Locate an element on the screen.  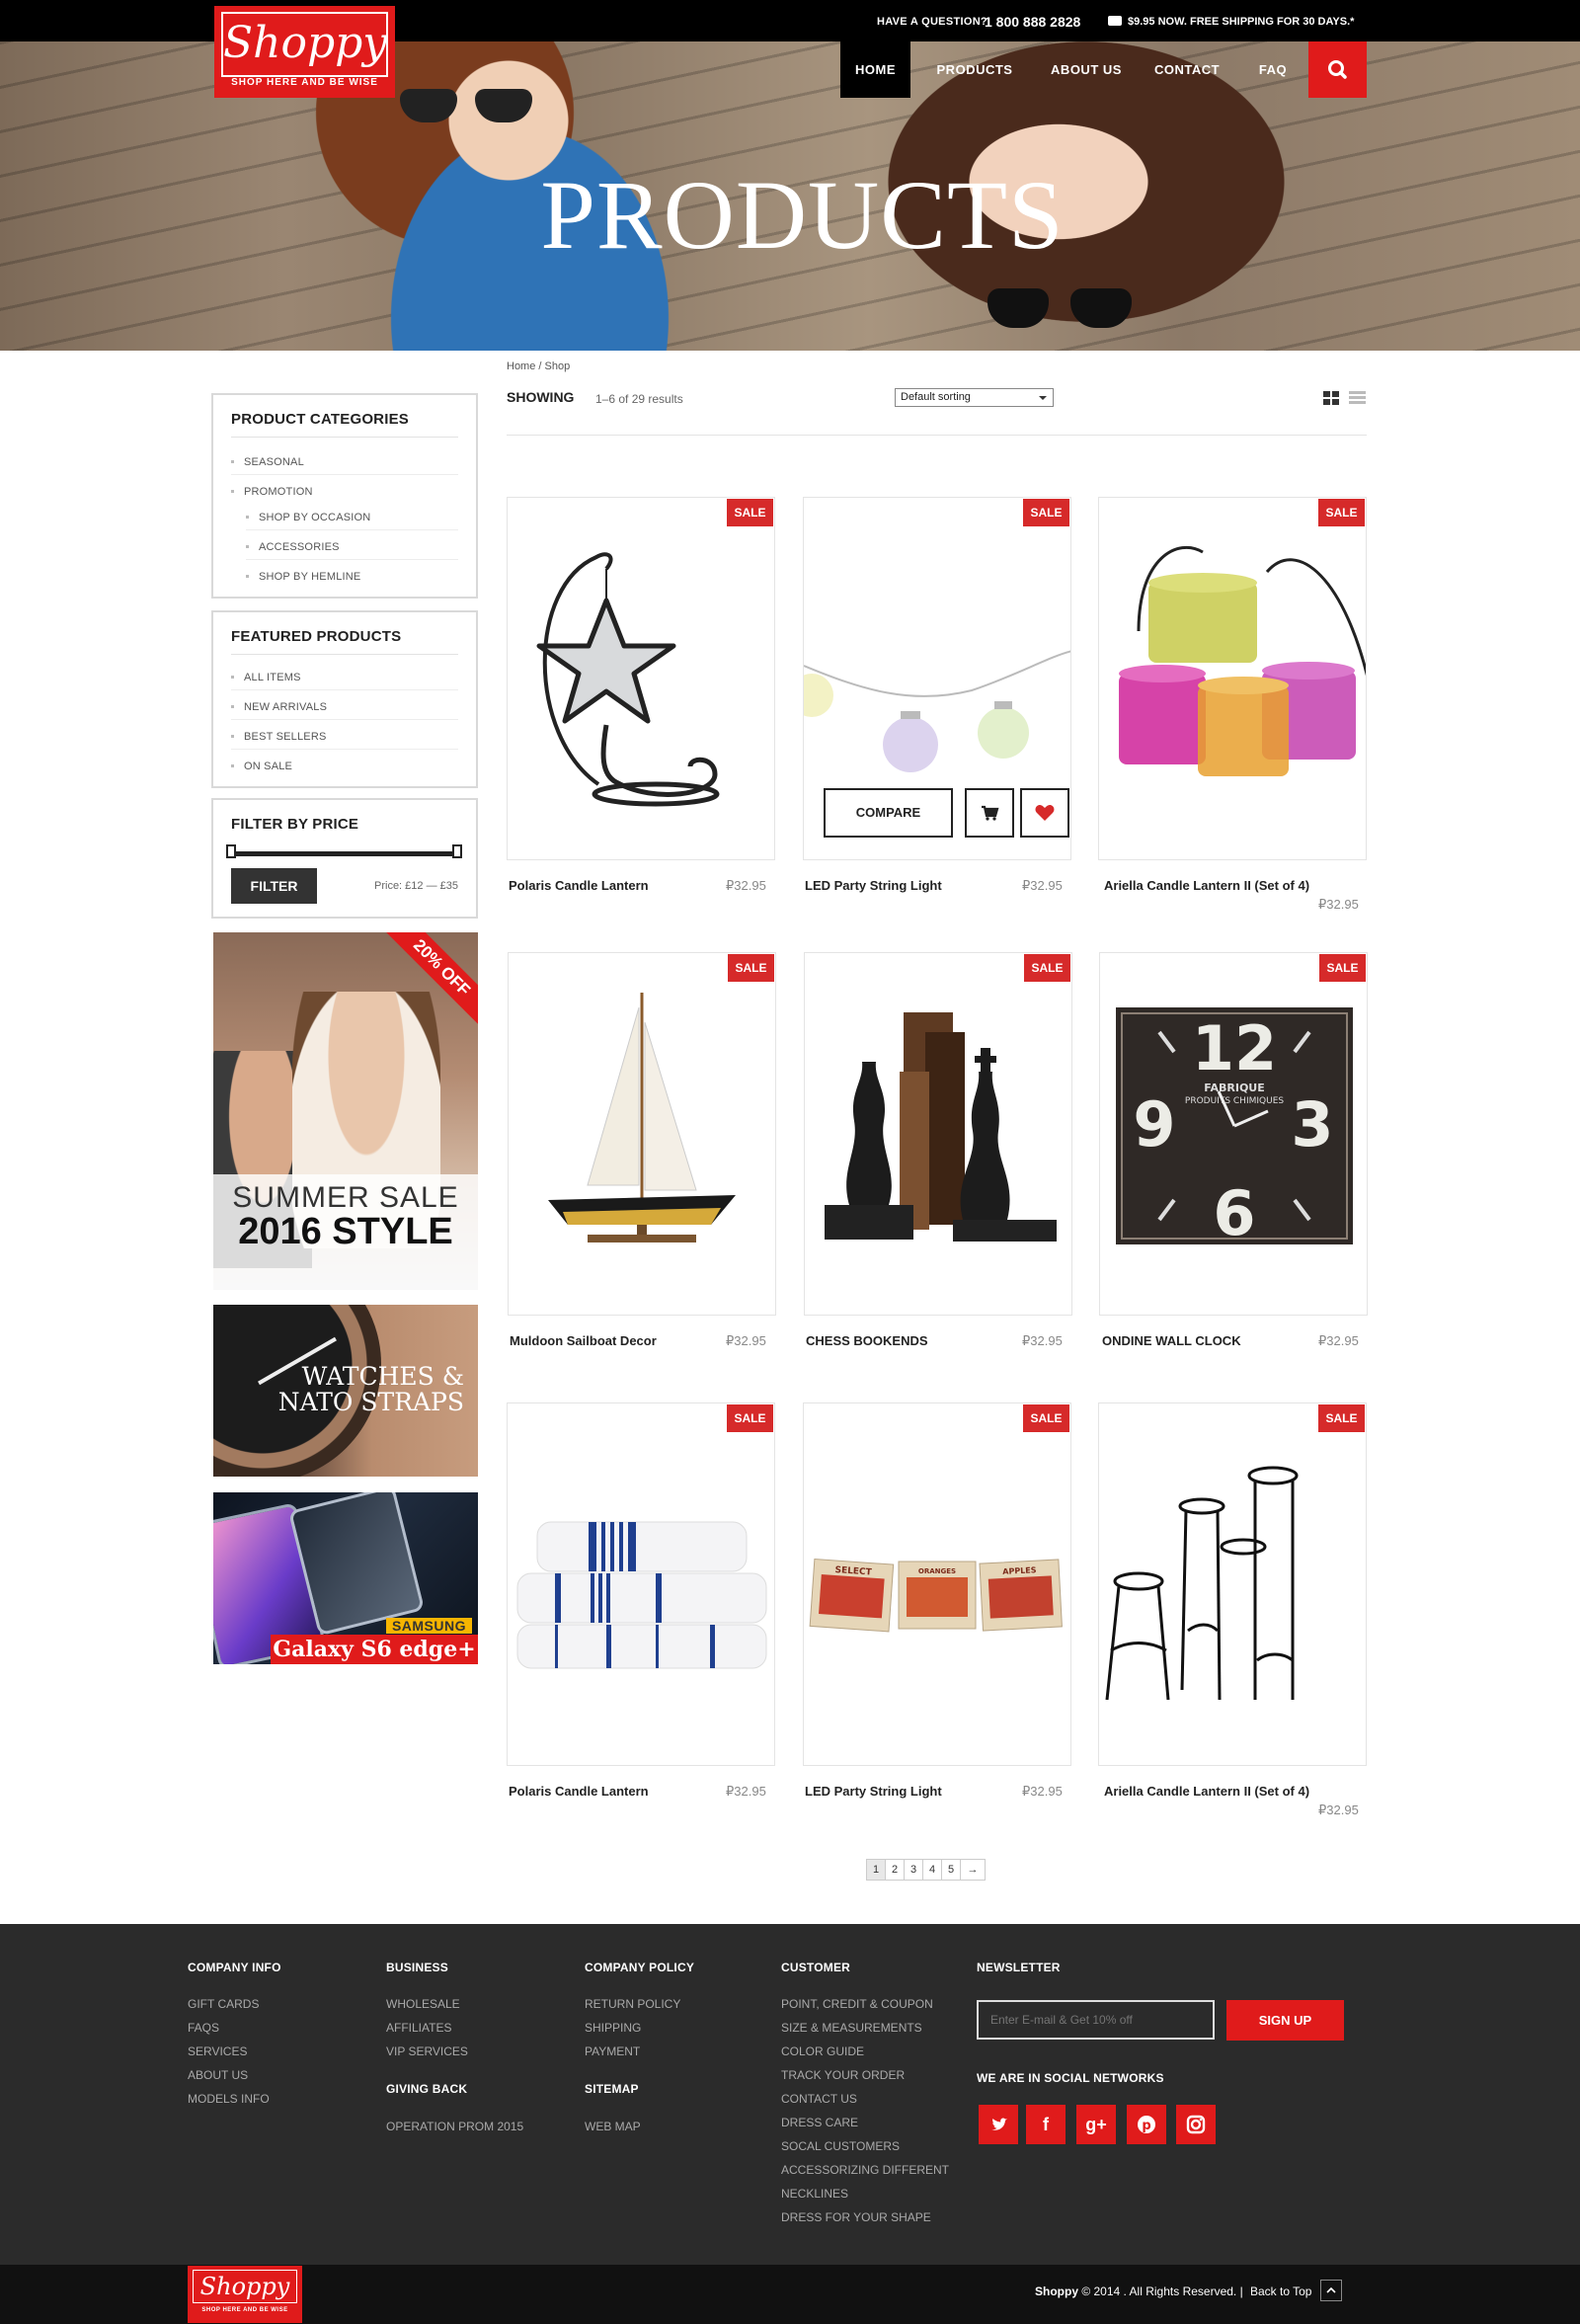
price-min-handle is located at coordinates (231, 851).